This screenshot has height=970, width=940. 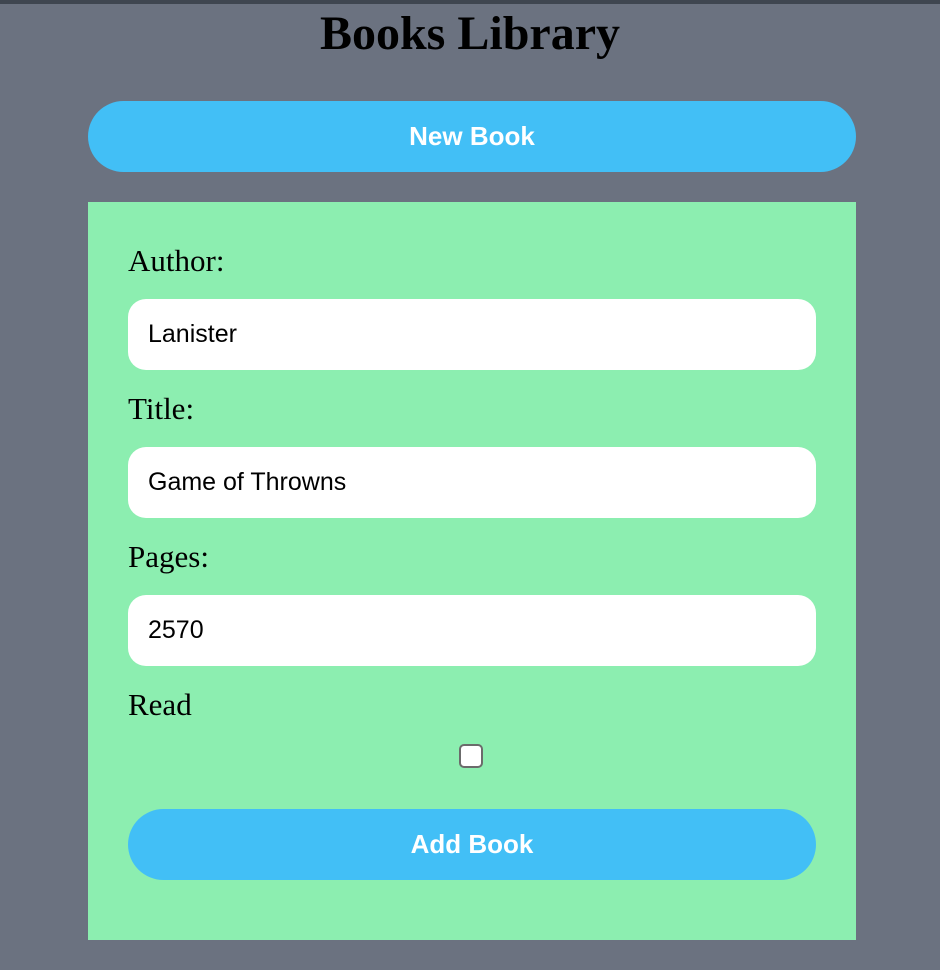 What do you see at coordinates (160, 704) in the screenshot?
I see `read-label: Read` at bounding box center [160, 704].